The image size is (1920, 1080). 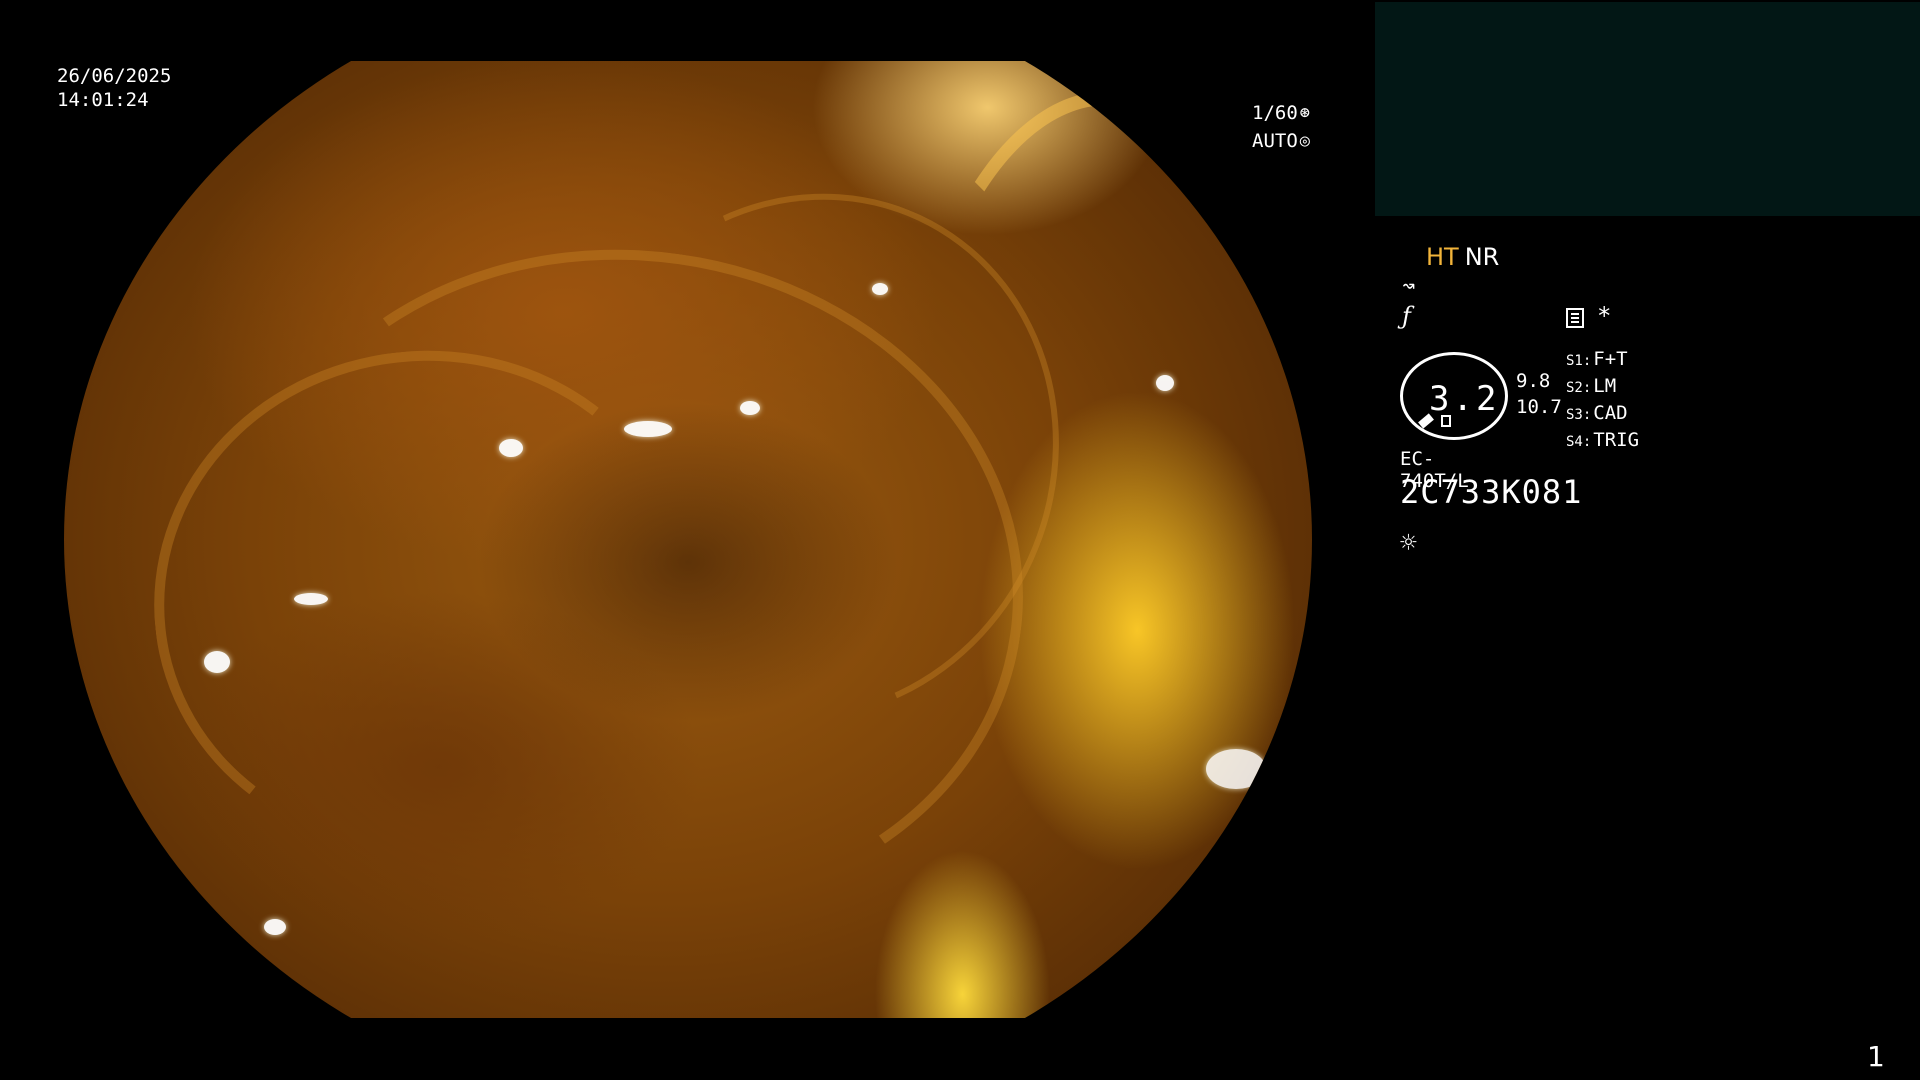 What do you see at coordinates (1275, 141) in the screenshot?
I see `exposure-mode: AUTO` at bounding box center [1275, 141].